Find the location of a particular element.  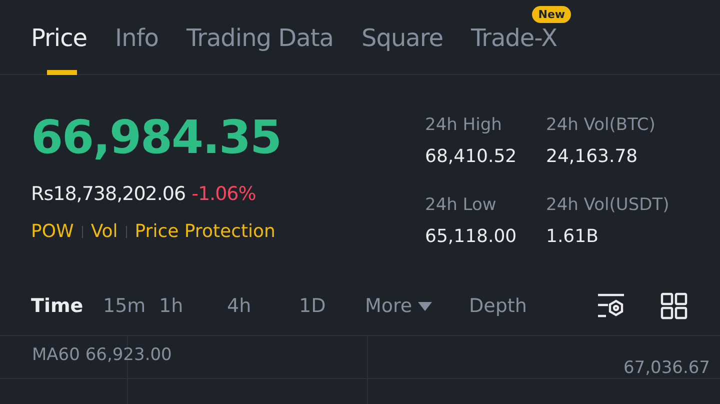

new-badge: New is located at coordinates (552, 14).